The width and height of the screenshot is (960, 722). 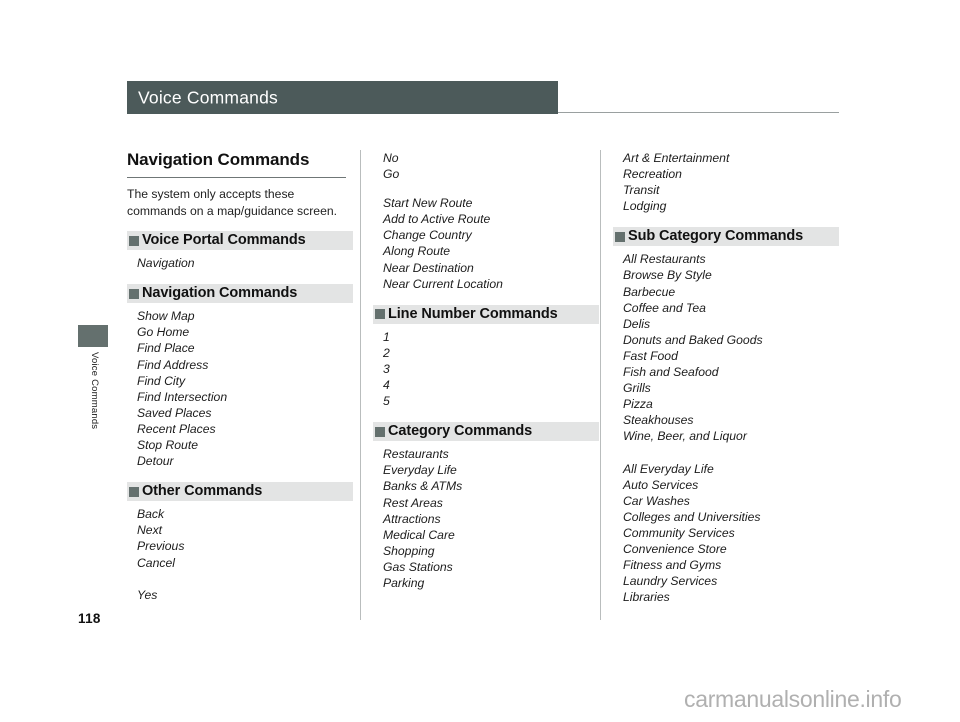 I want to click on subsection-heading-label: Navigation Commands, so click(x=220, y=293).